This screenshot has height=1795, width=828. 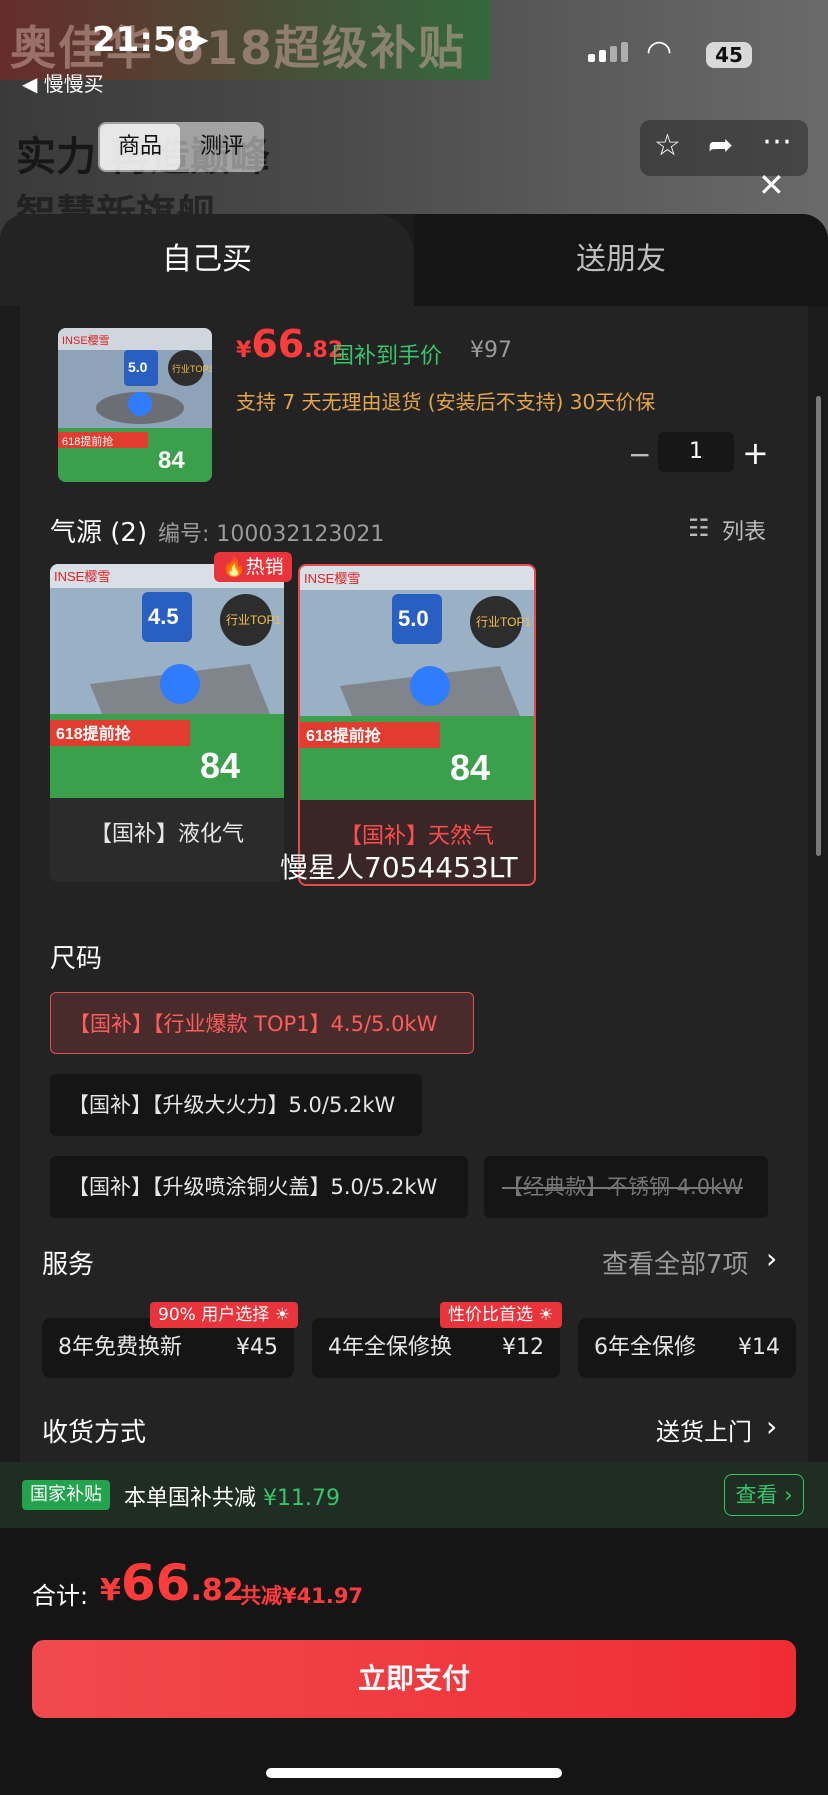 What do you see at coordinates (199, 41) in the screenshot?
I see `location-arrow-icon: ➤` at bounding box center [199, 41].